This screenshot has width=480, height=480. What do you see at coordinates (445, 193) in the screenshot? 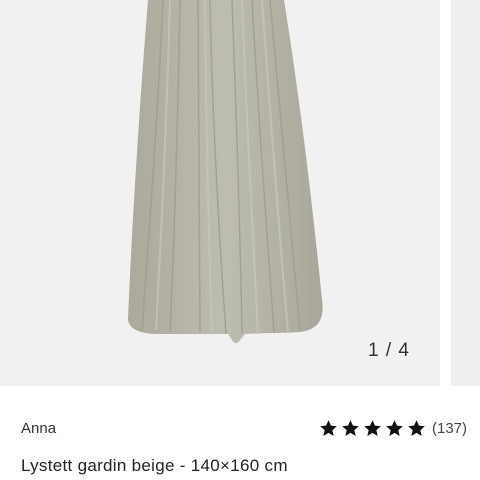
I see `slide-gap` at bounding box center [445, 193].